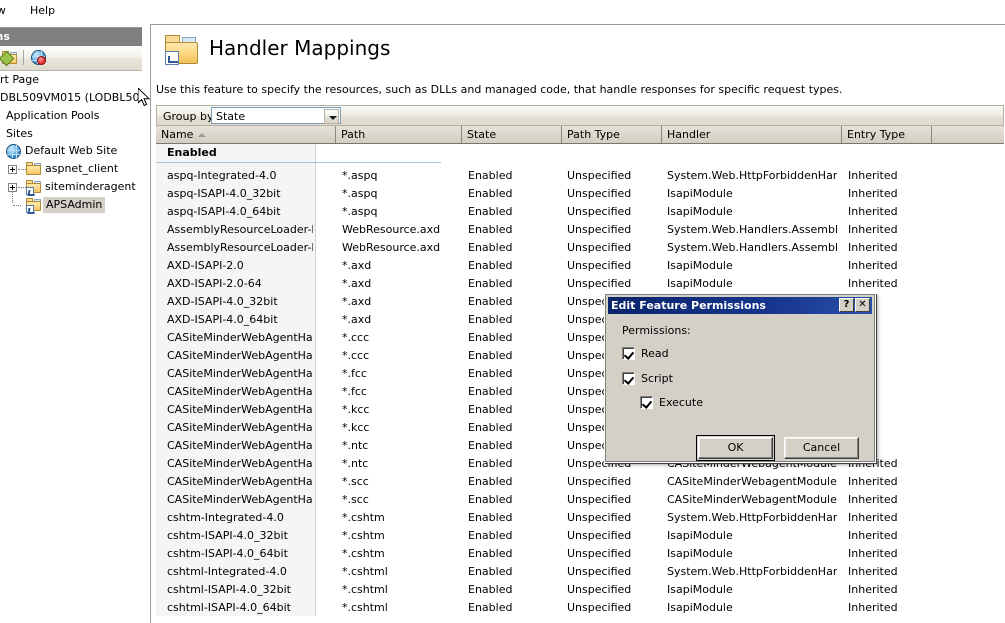 This screenshot has width=1005, height=623. Describe the element at coordinates (580, 319) in the screenshot. I see `table-row: AXD-ISAPI-4.0_64bit*.axdEnabledUnspeced` at that location.